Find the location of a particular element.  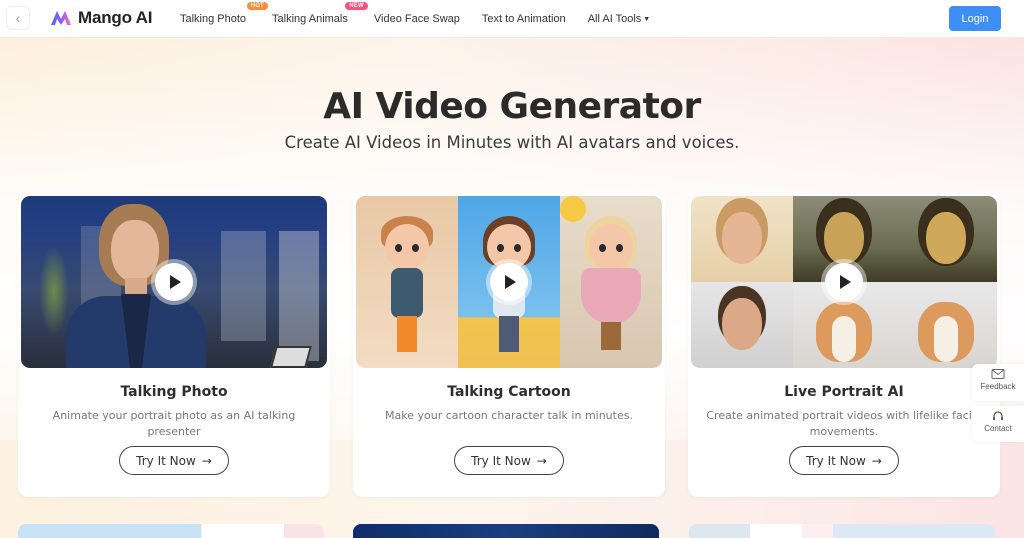

portrait-mona-lisa-animated is located at coordinates (946, 239).